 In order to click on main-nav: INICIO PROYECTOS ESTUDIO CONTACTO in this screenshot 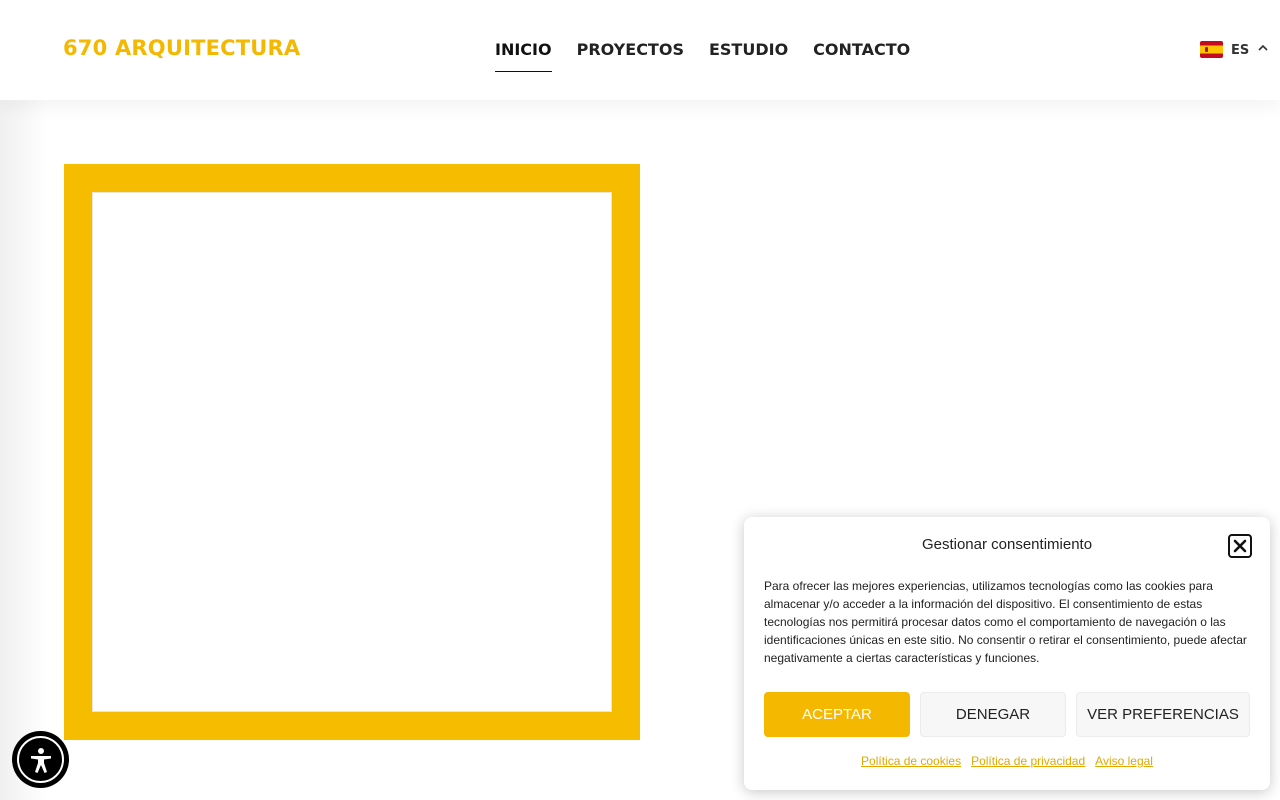, I will do `click(702, 55)`.